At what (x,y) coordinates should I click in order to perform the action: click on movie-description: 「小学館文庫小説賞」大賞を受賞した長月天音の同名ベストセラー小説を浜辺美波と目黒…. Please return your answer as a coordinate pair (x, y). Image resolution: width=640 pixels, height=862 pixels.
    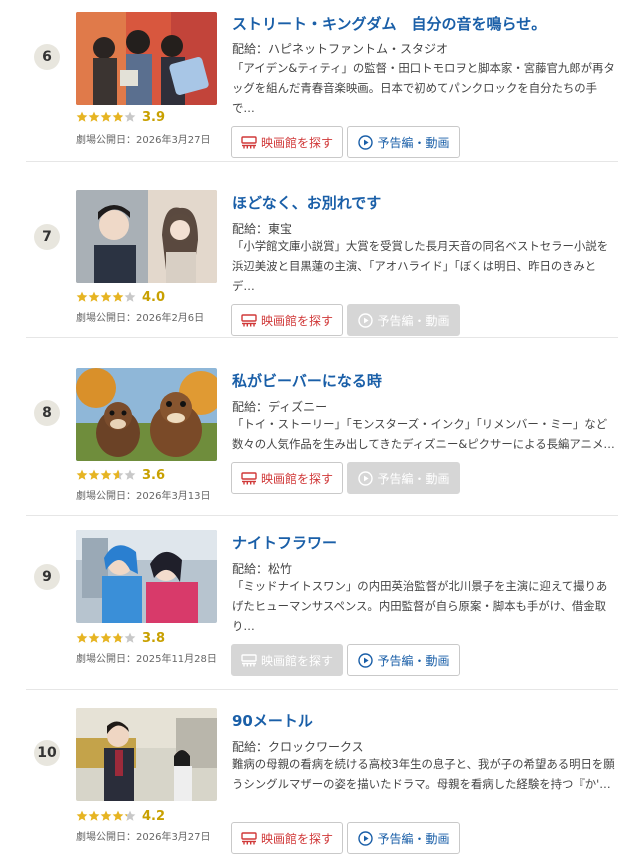
    Looking at the image, I should click on (420, 266).